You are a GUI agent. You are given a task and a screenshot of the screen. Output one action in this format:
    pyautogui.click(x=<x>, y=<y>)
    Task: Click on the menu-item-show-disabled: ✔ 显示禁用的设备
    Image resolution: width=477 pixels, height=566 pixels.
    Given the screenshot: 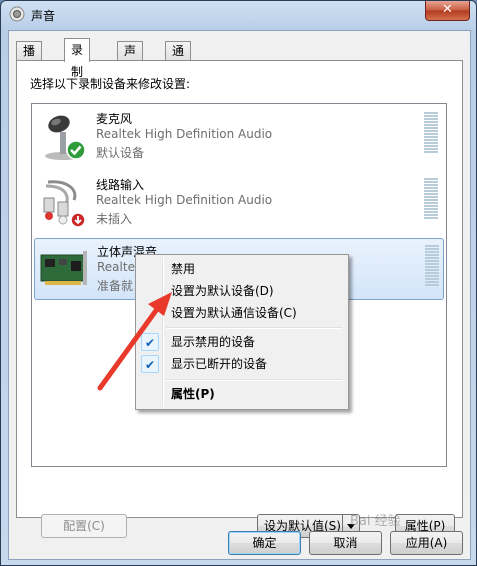 What is the action you would take?
    pyautogui.click(x=241, y=342)
    